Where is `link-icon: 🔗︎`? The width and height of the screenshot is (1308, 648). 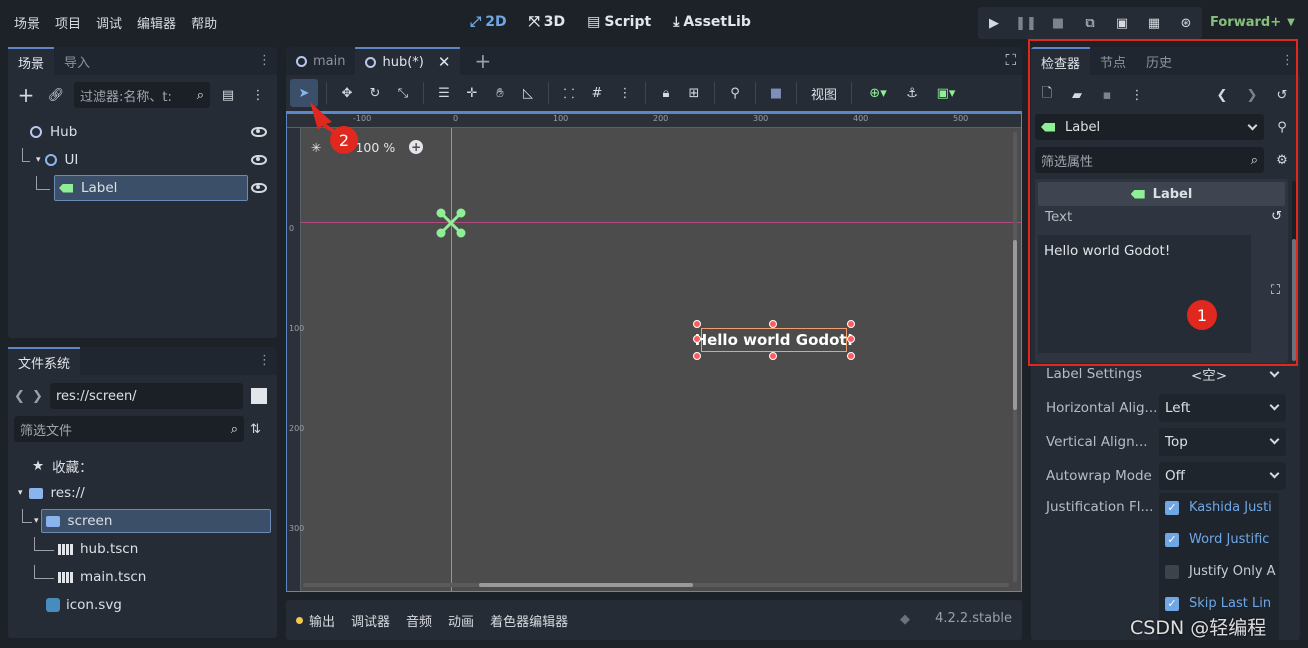 link-icon: 🔗︎ is located at coordinates (56, 95).